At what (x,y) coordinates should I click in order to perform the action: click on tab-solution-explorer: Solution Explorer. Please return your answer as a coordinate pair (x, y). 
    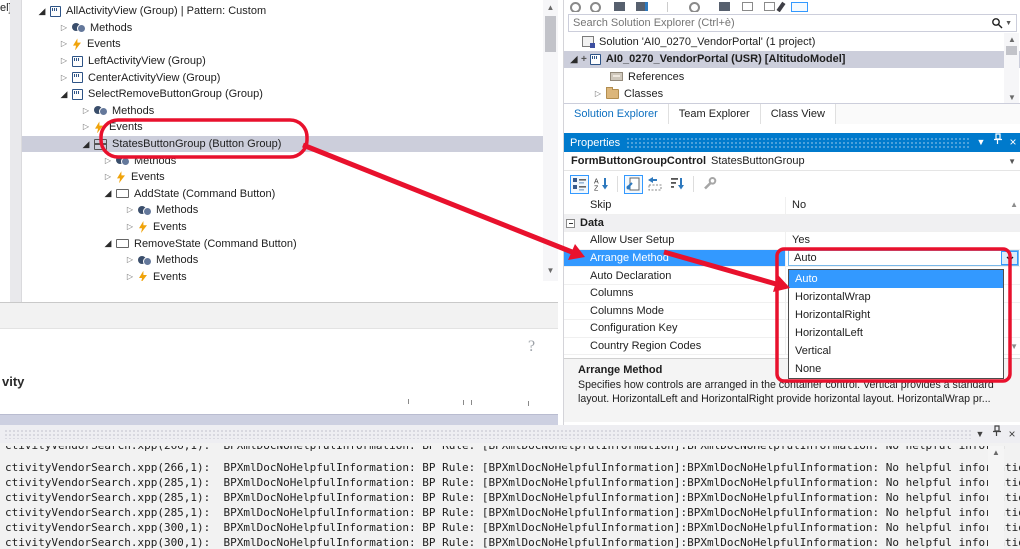
    Looking at the image, I should click on (616, 114).